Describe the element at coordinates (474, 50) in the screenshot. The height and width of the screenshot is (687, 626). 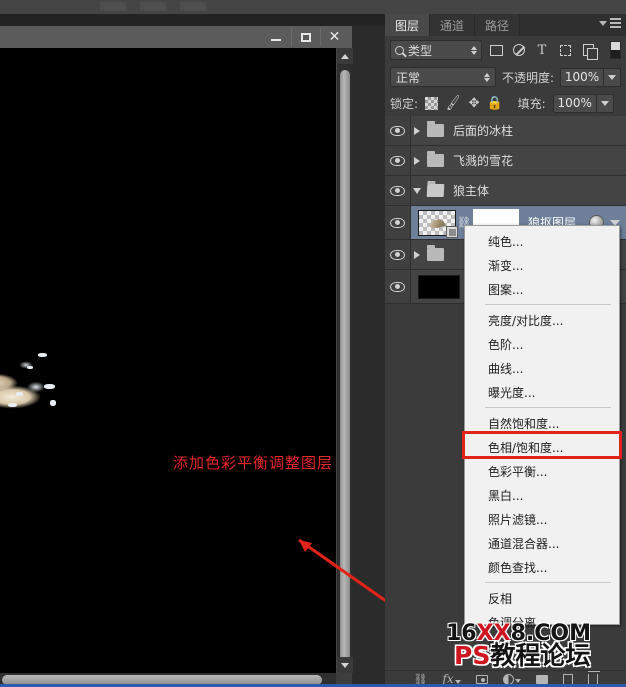
I see `chevron-updown-icon` at that location.